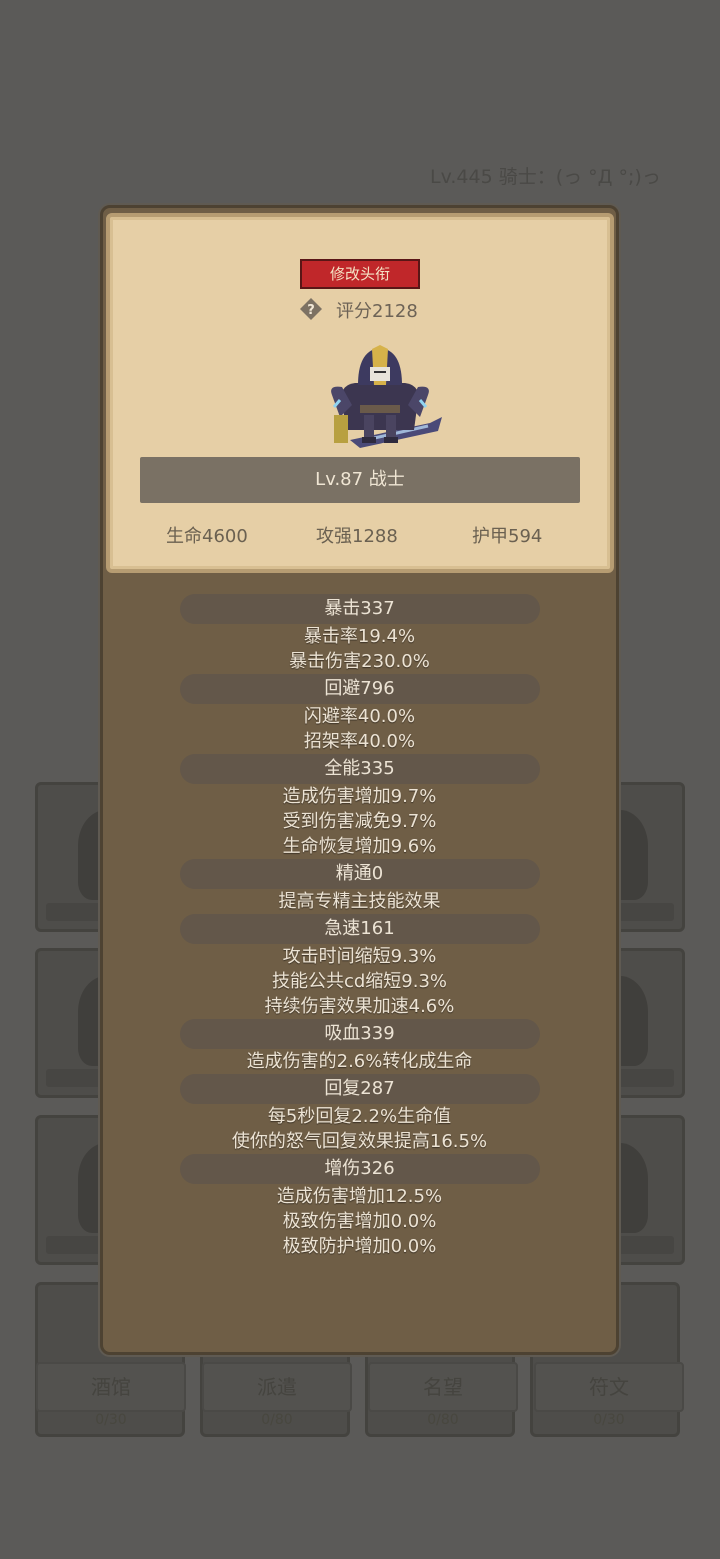  Describe the element at coordinates (359, 1246) in the screenshot. I see `stat-line: 极致防护增加0.0%` at that location.